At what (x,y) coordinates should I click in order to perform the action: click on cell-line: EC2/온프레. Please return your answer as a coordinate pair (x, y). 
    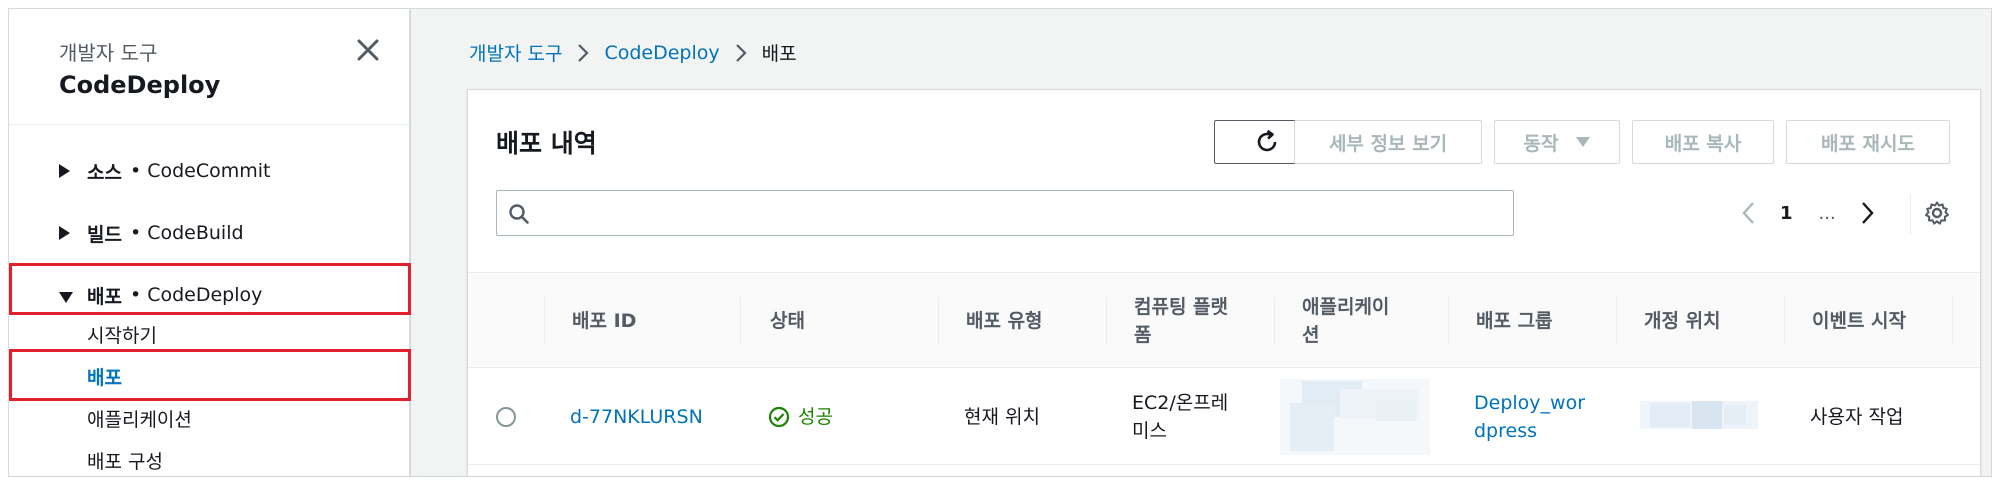
    Looking at the image, I should click on (1180, 403).